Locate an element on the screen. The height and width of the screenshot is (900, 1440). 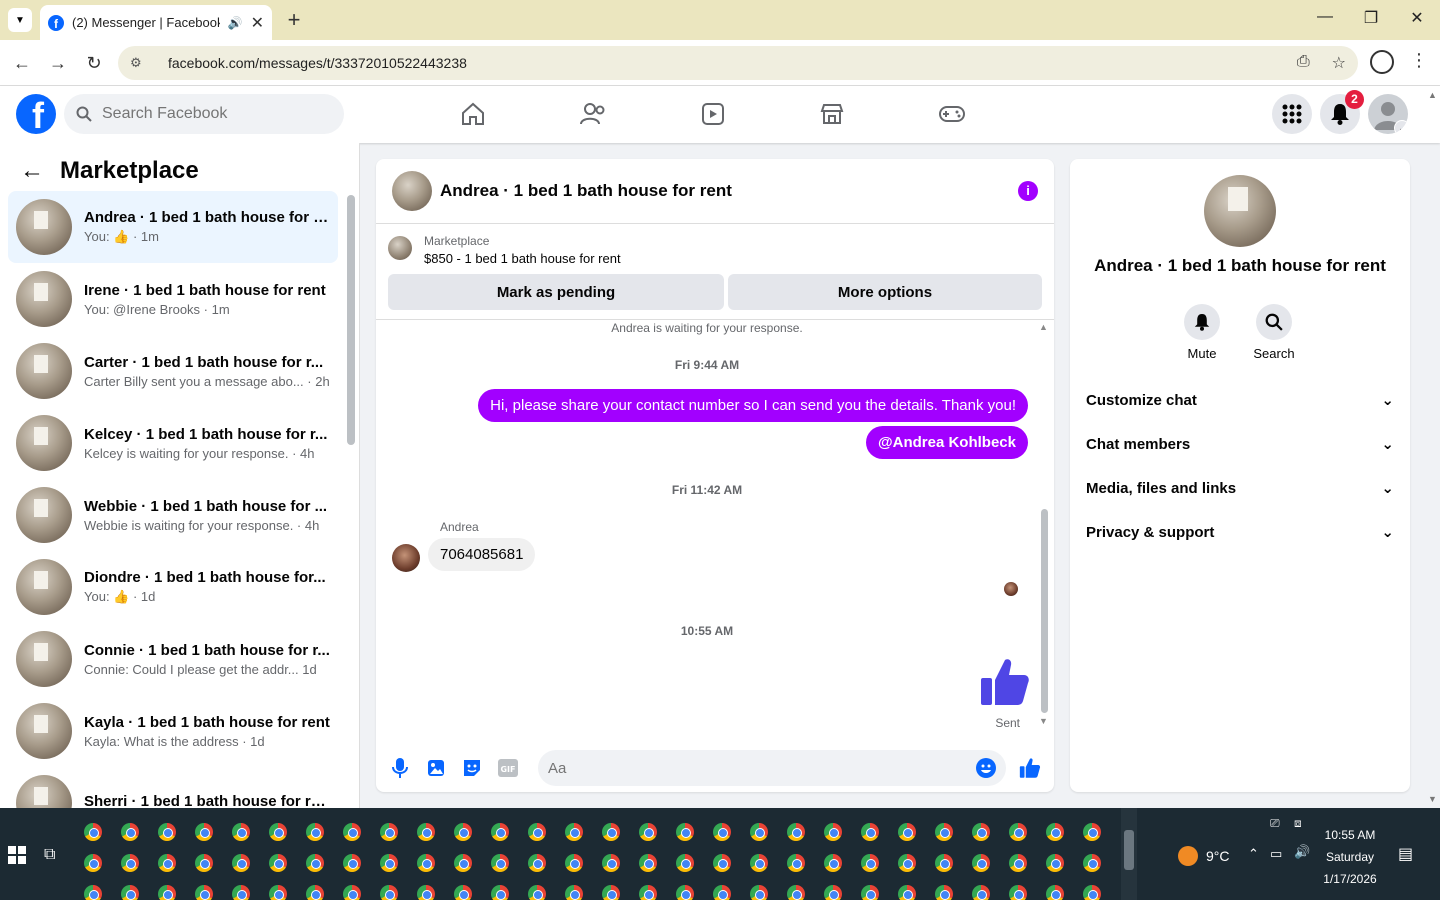
friends-nav-icon is located at coordinates (593, 114).